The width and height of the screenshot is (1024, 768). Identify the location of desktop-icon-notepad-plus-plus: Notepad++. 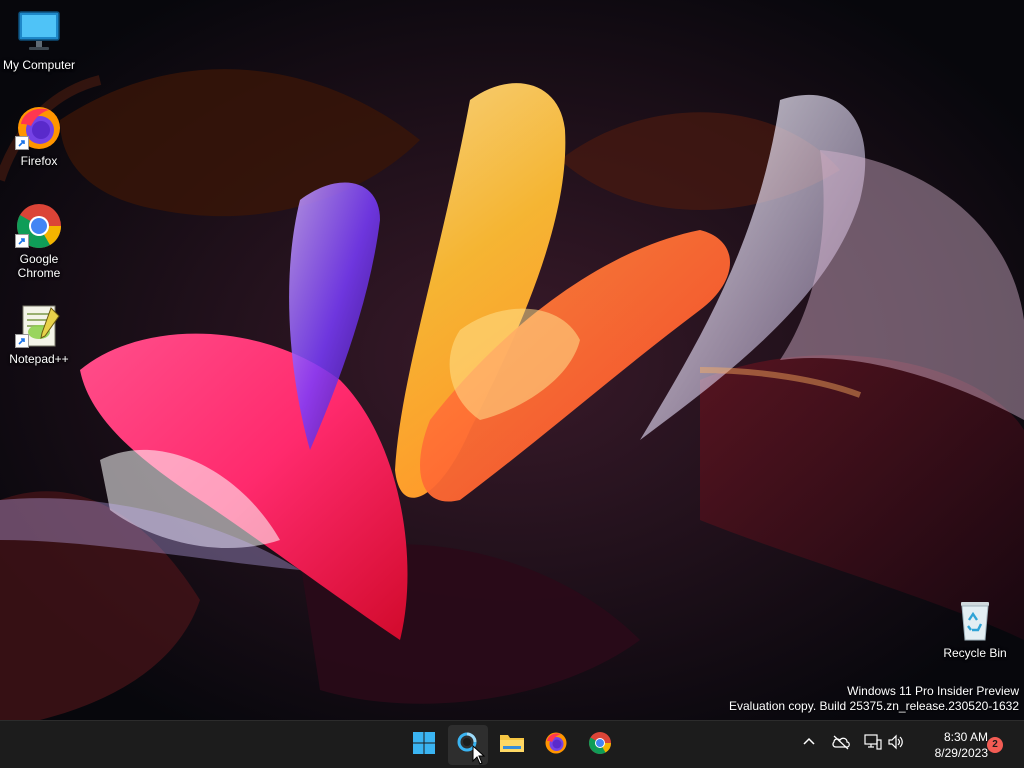
(39, 334).